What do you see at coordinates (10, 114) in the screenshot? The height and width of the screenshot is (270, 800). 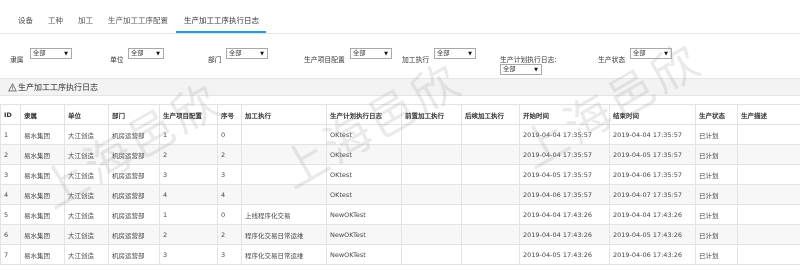 I see `column-header: ID` at bounding box center [10, 114].